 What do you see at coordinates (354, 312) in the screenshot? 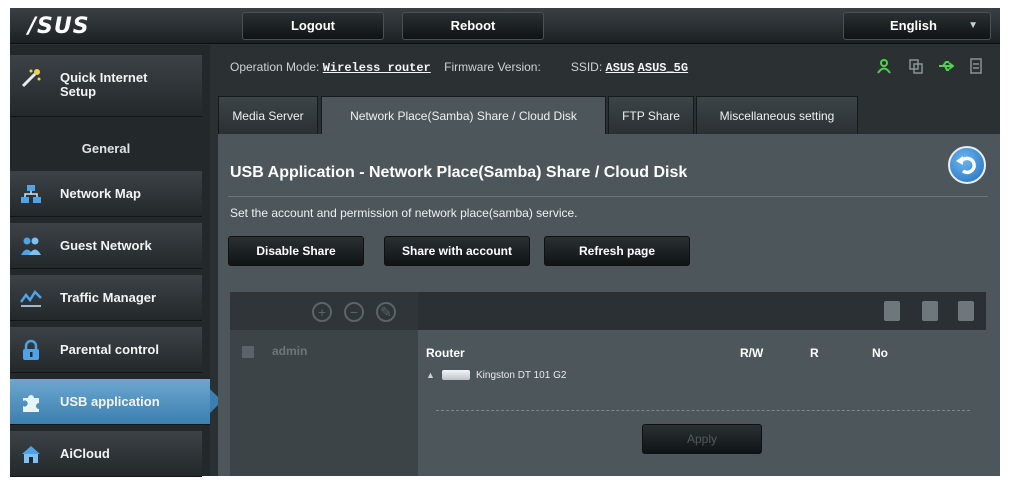
I see `remove-account-icon: −` at bounding box center [354, 312].